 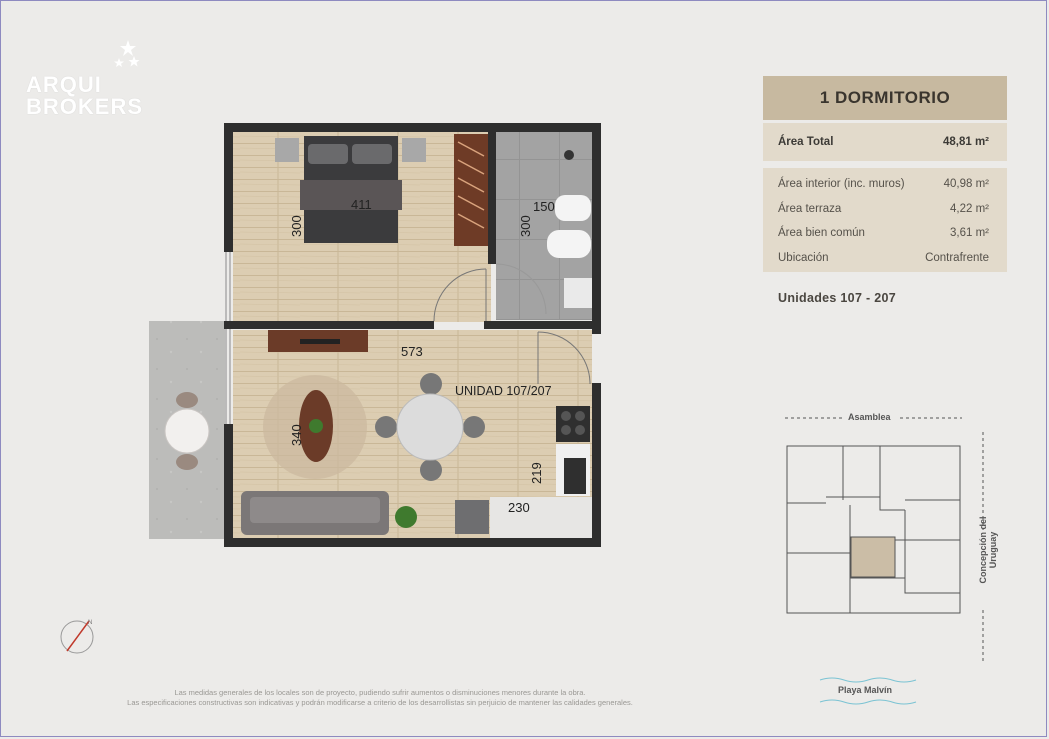 I want to click on area-row: Área terraza 4,22 m², so click(x=885, y=209).